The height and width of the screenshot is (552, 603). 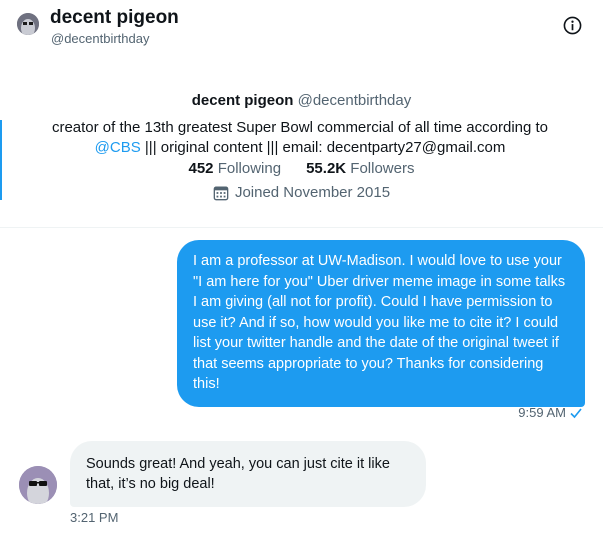 What do you see at coordinates (301, 25) in the screenshot?
I see `conversation-header: decent pigeon @decentbirthday` at bounding box center [301, 25].